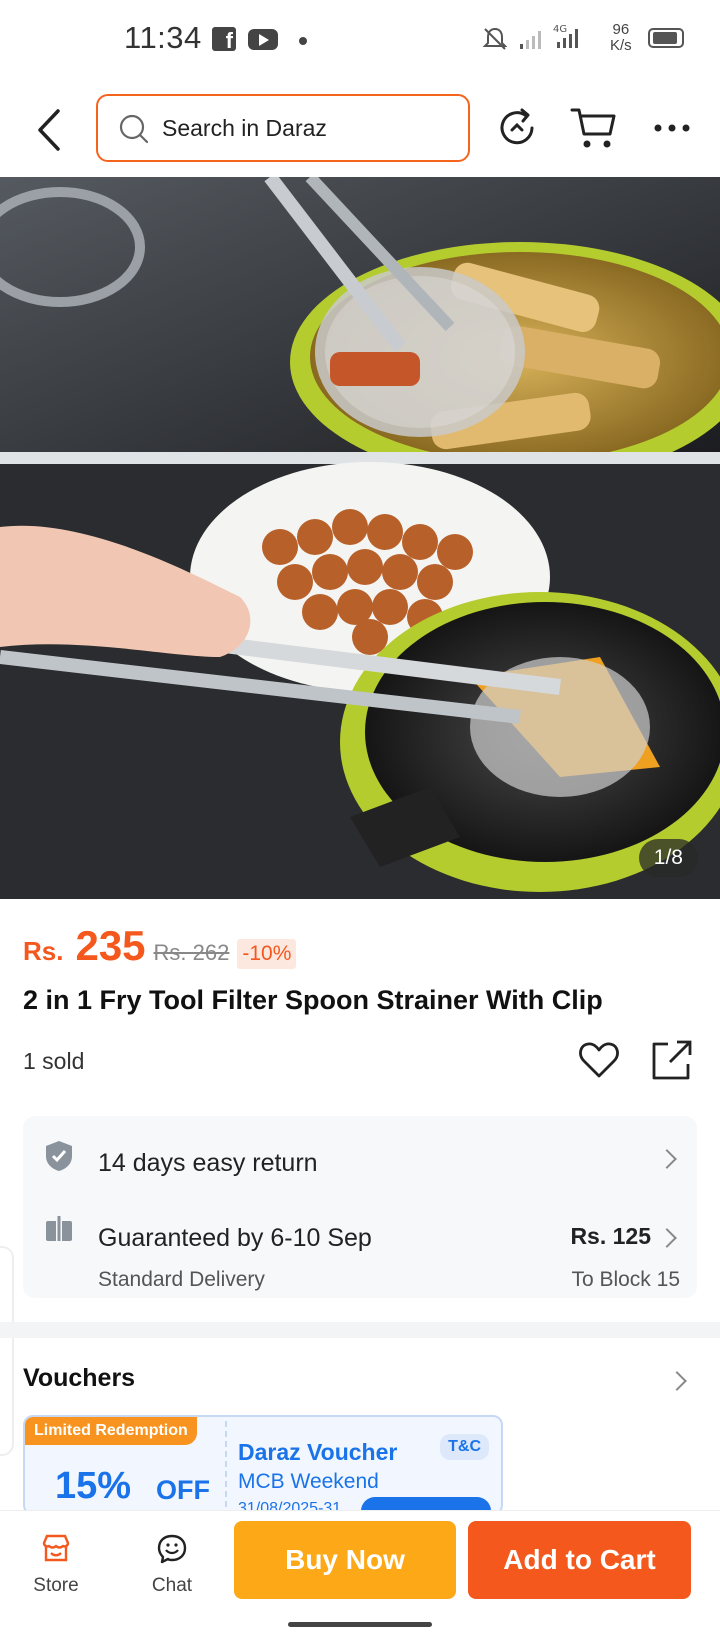  What do you see at coordinates (594, 128) in the screenshot?
I see `cart-icon` at bounding box center [594, 128].